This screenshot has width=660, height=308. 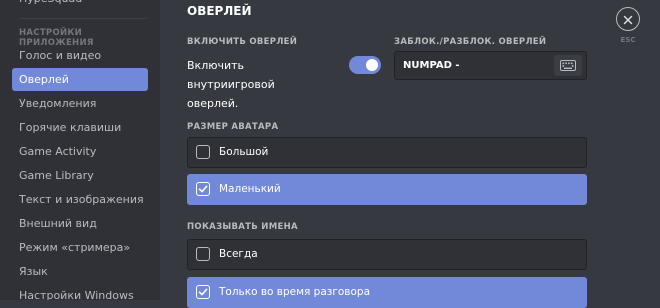 I want to click on avatar-size-option-small: Маленький, so click(x=387, y=189).